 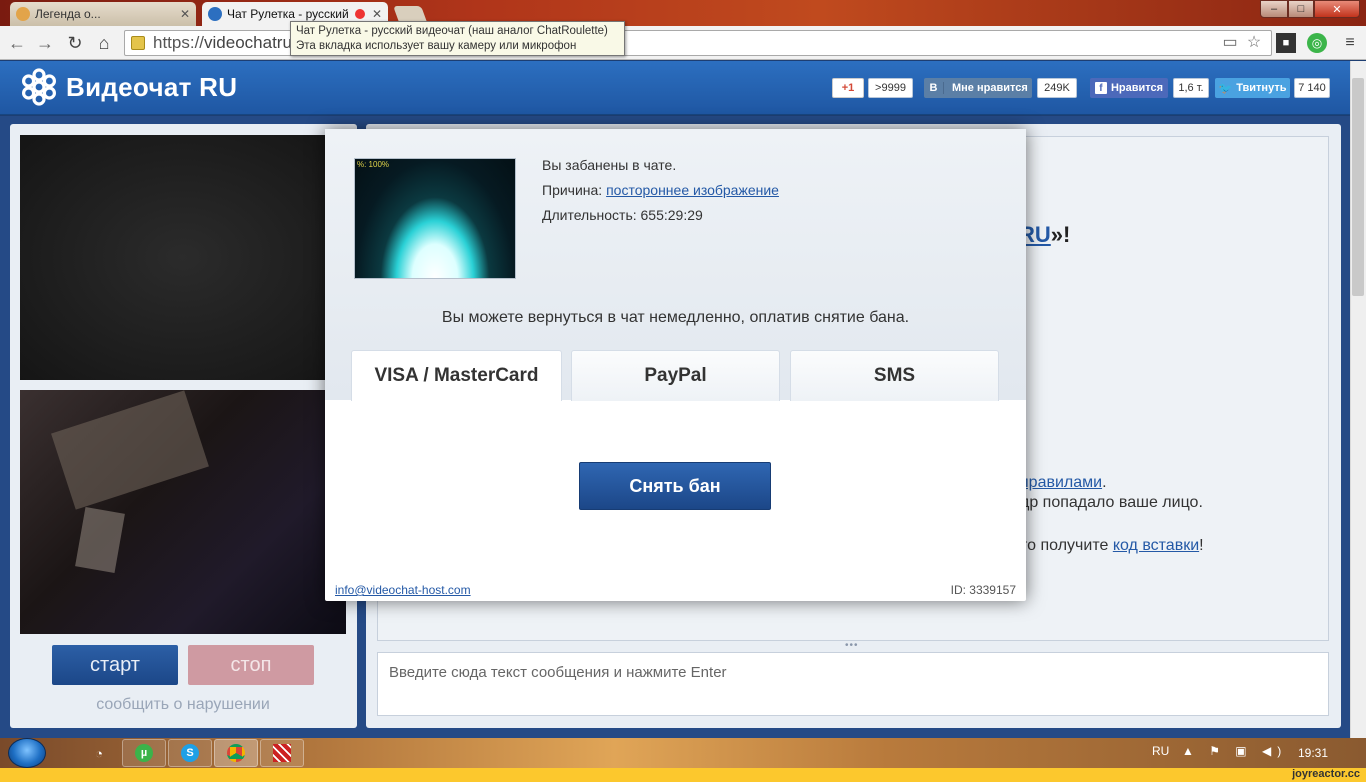 I want to click on lock-warning-icon, so click(x=138, y=43).